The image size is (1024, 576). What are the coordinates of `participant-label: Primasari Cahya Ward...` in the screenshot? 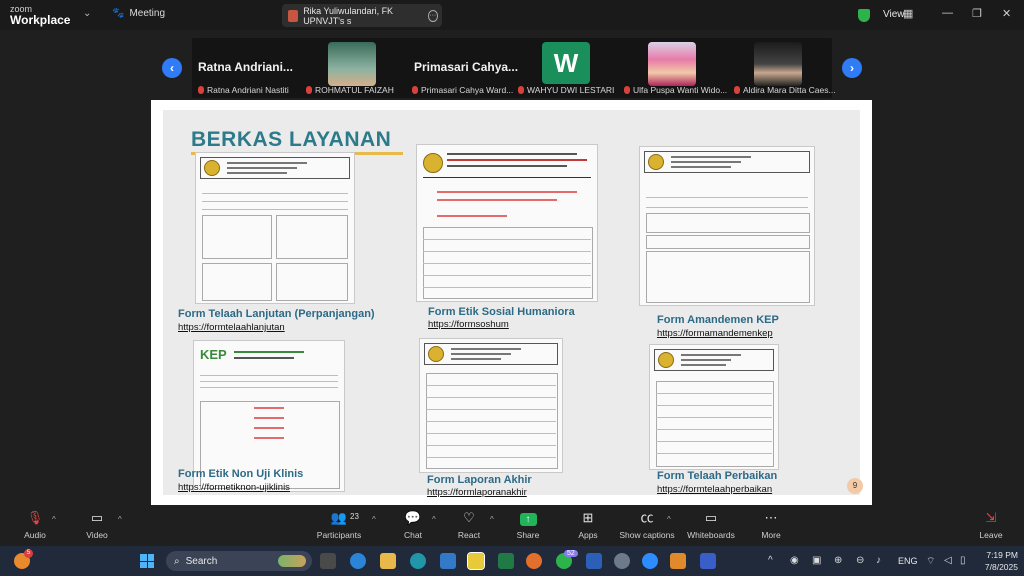 It's located at (462, 90).